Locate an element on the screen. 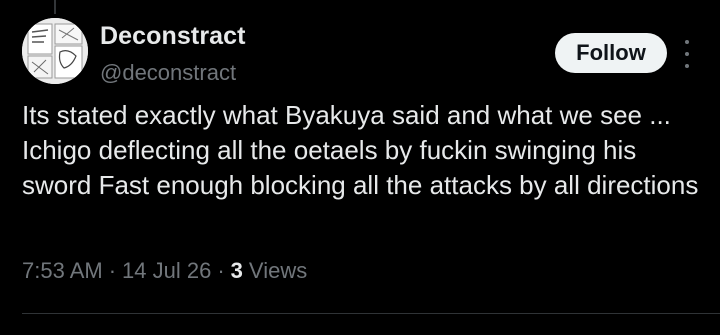 The width and height of the screenshot is (720, 335). thread-connector-line is located at coordinates (55, 7).